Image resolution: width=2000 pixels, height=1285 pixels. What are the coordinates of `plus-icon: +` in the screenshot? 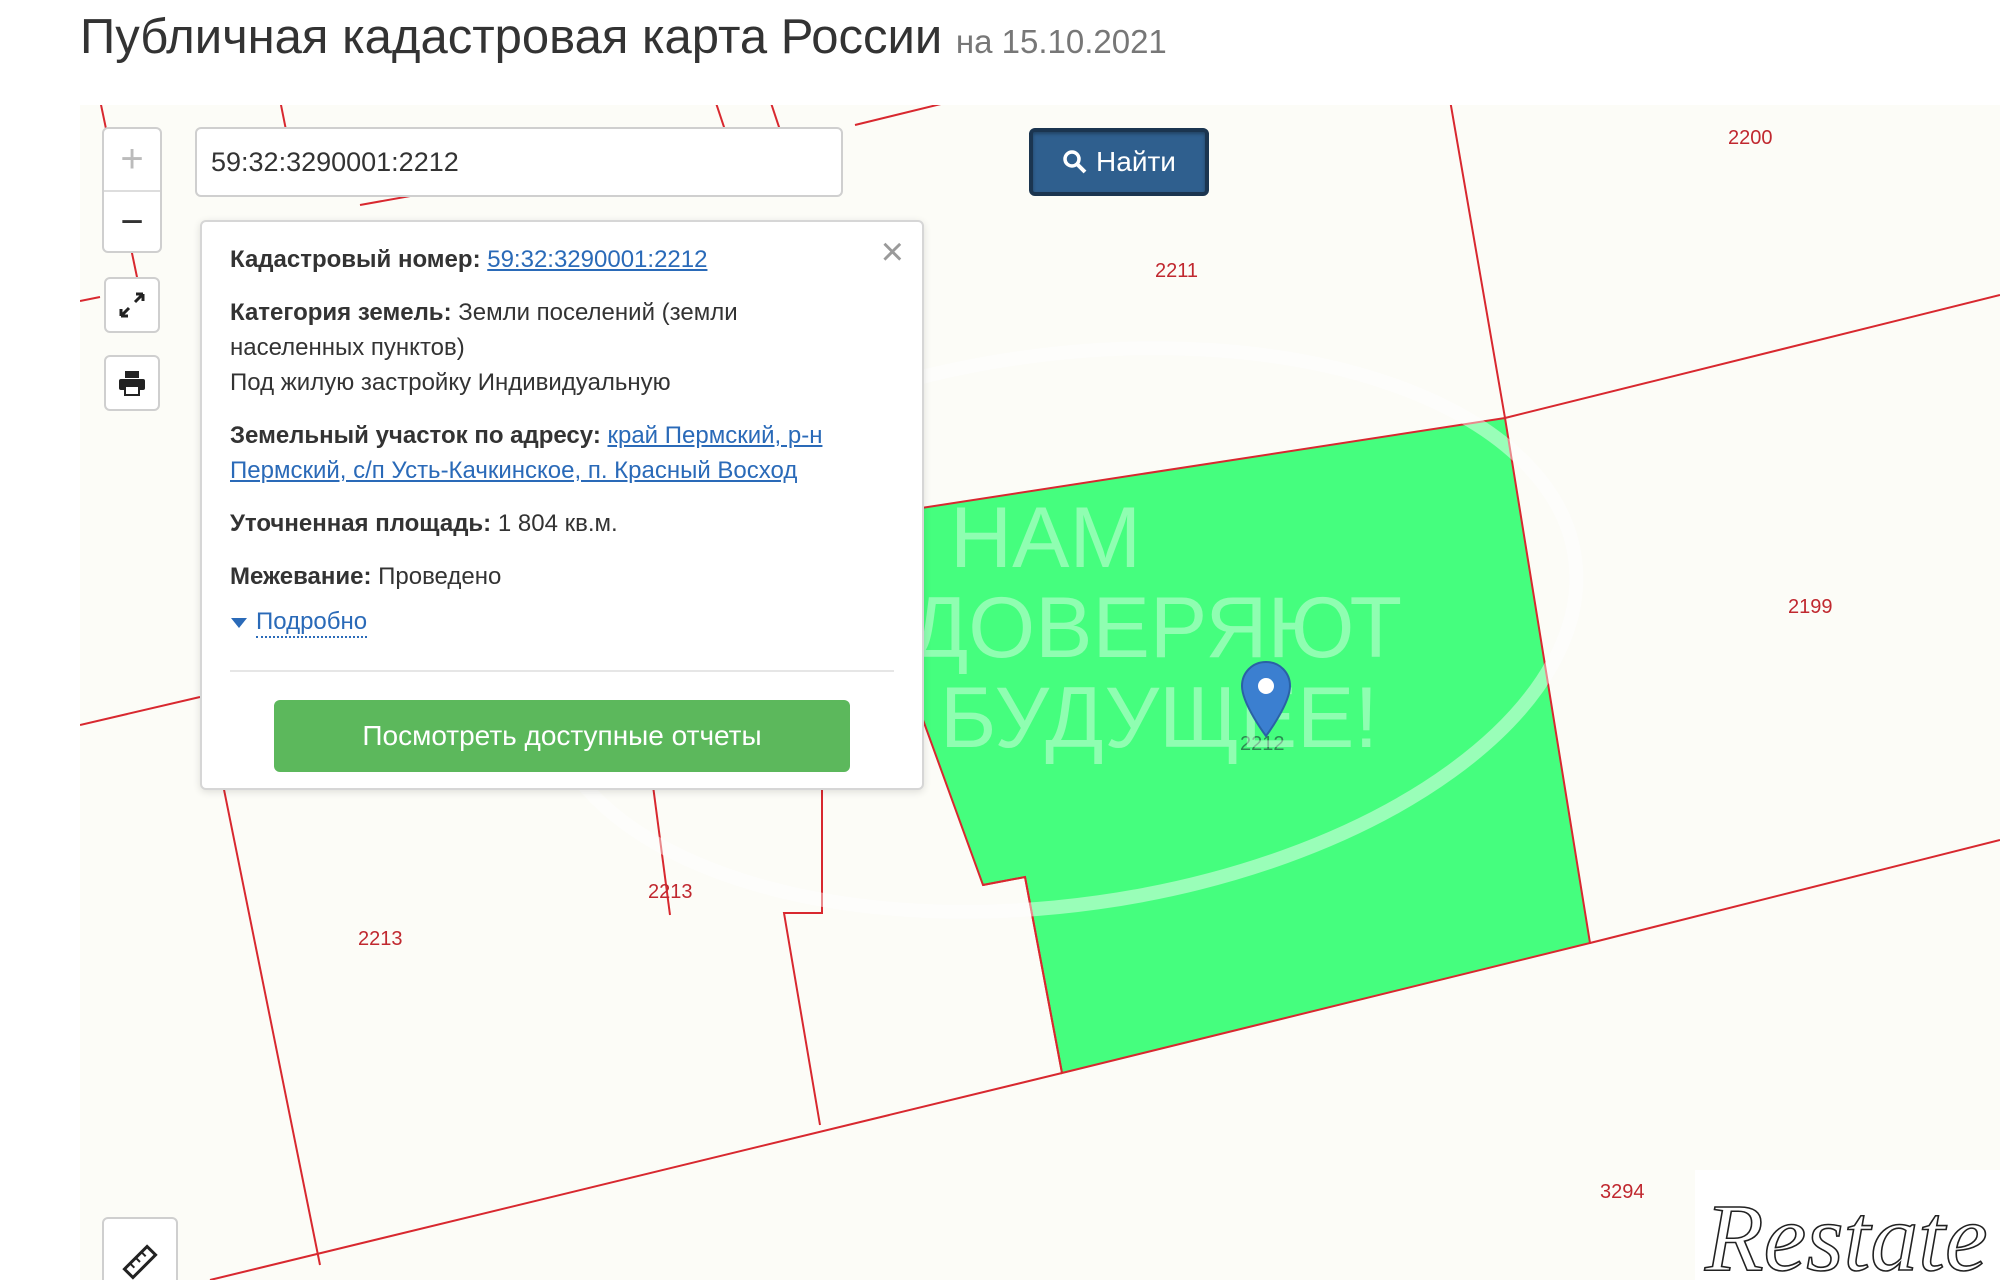 It's located at (132, 159).